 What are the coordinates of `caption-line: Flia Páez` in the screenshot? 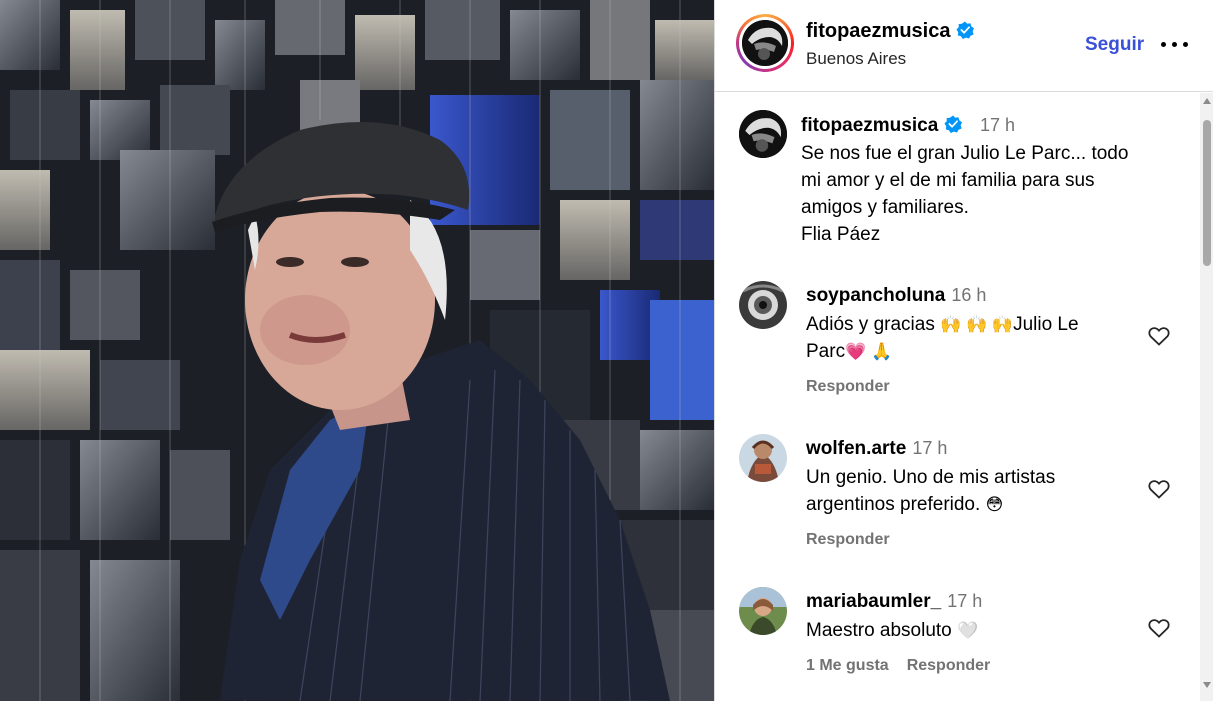 It's located at (841, 234).